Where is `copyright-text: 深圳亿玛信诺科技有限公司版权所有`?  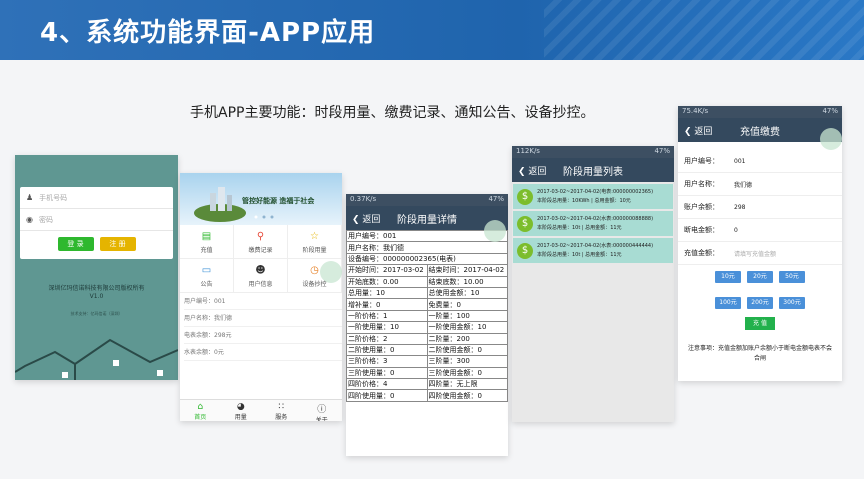 copyright-text: 深圳亿玛信诺科技有限公司版权所有 is located at coordinates (96, 288).